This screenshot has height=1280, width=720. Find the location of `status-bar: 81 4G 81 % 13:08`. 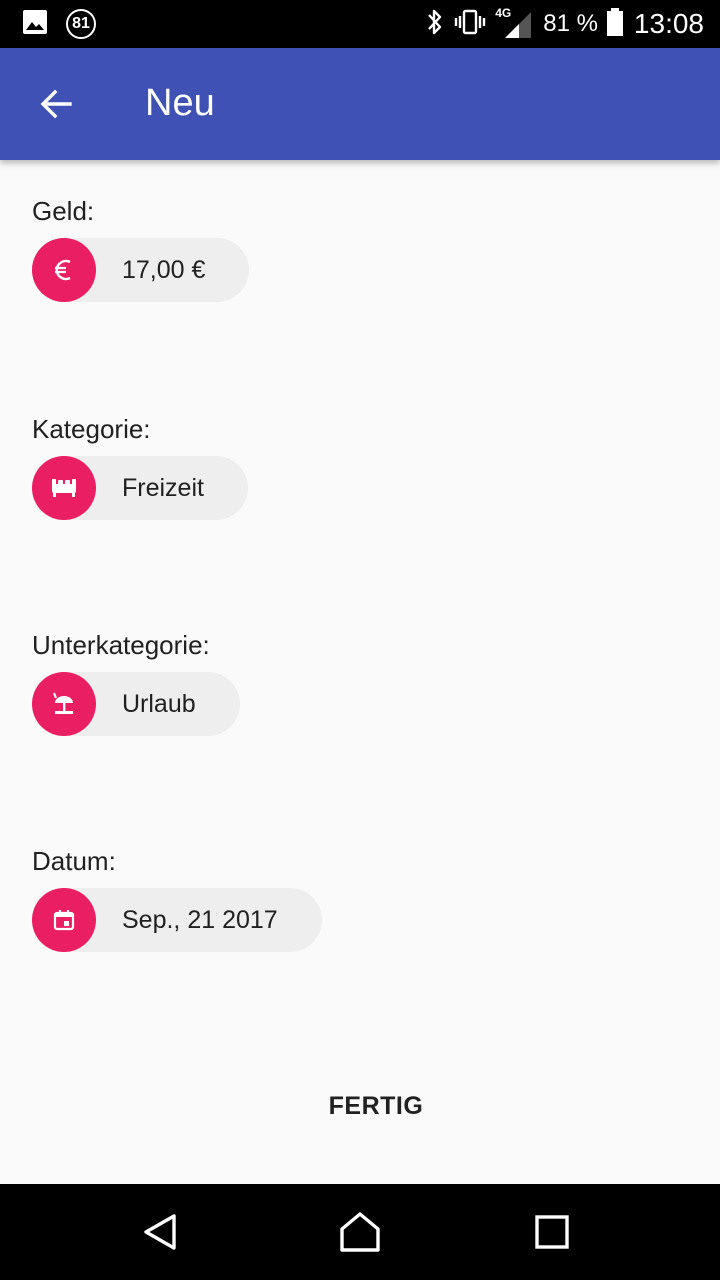

status-bar: 81 4G 81 % 13:08 is located at coordinates (360, 24).